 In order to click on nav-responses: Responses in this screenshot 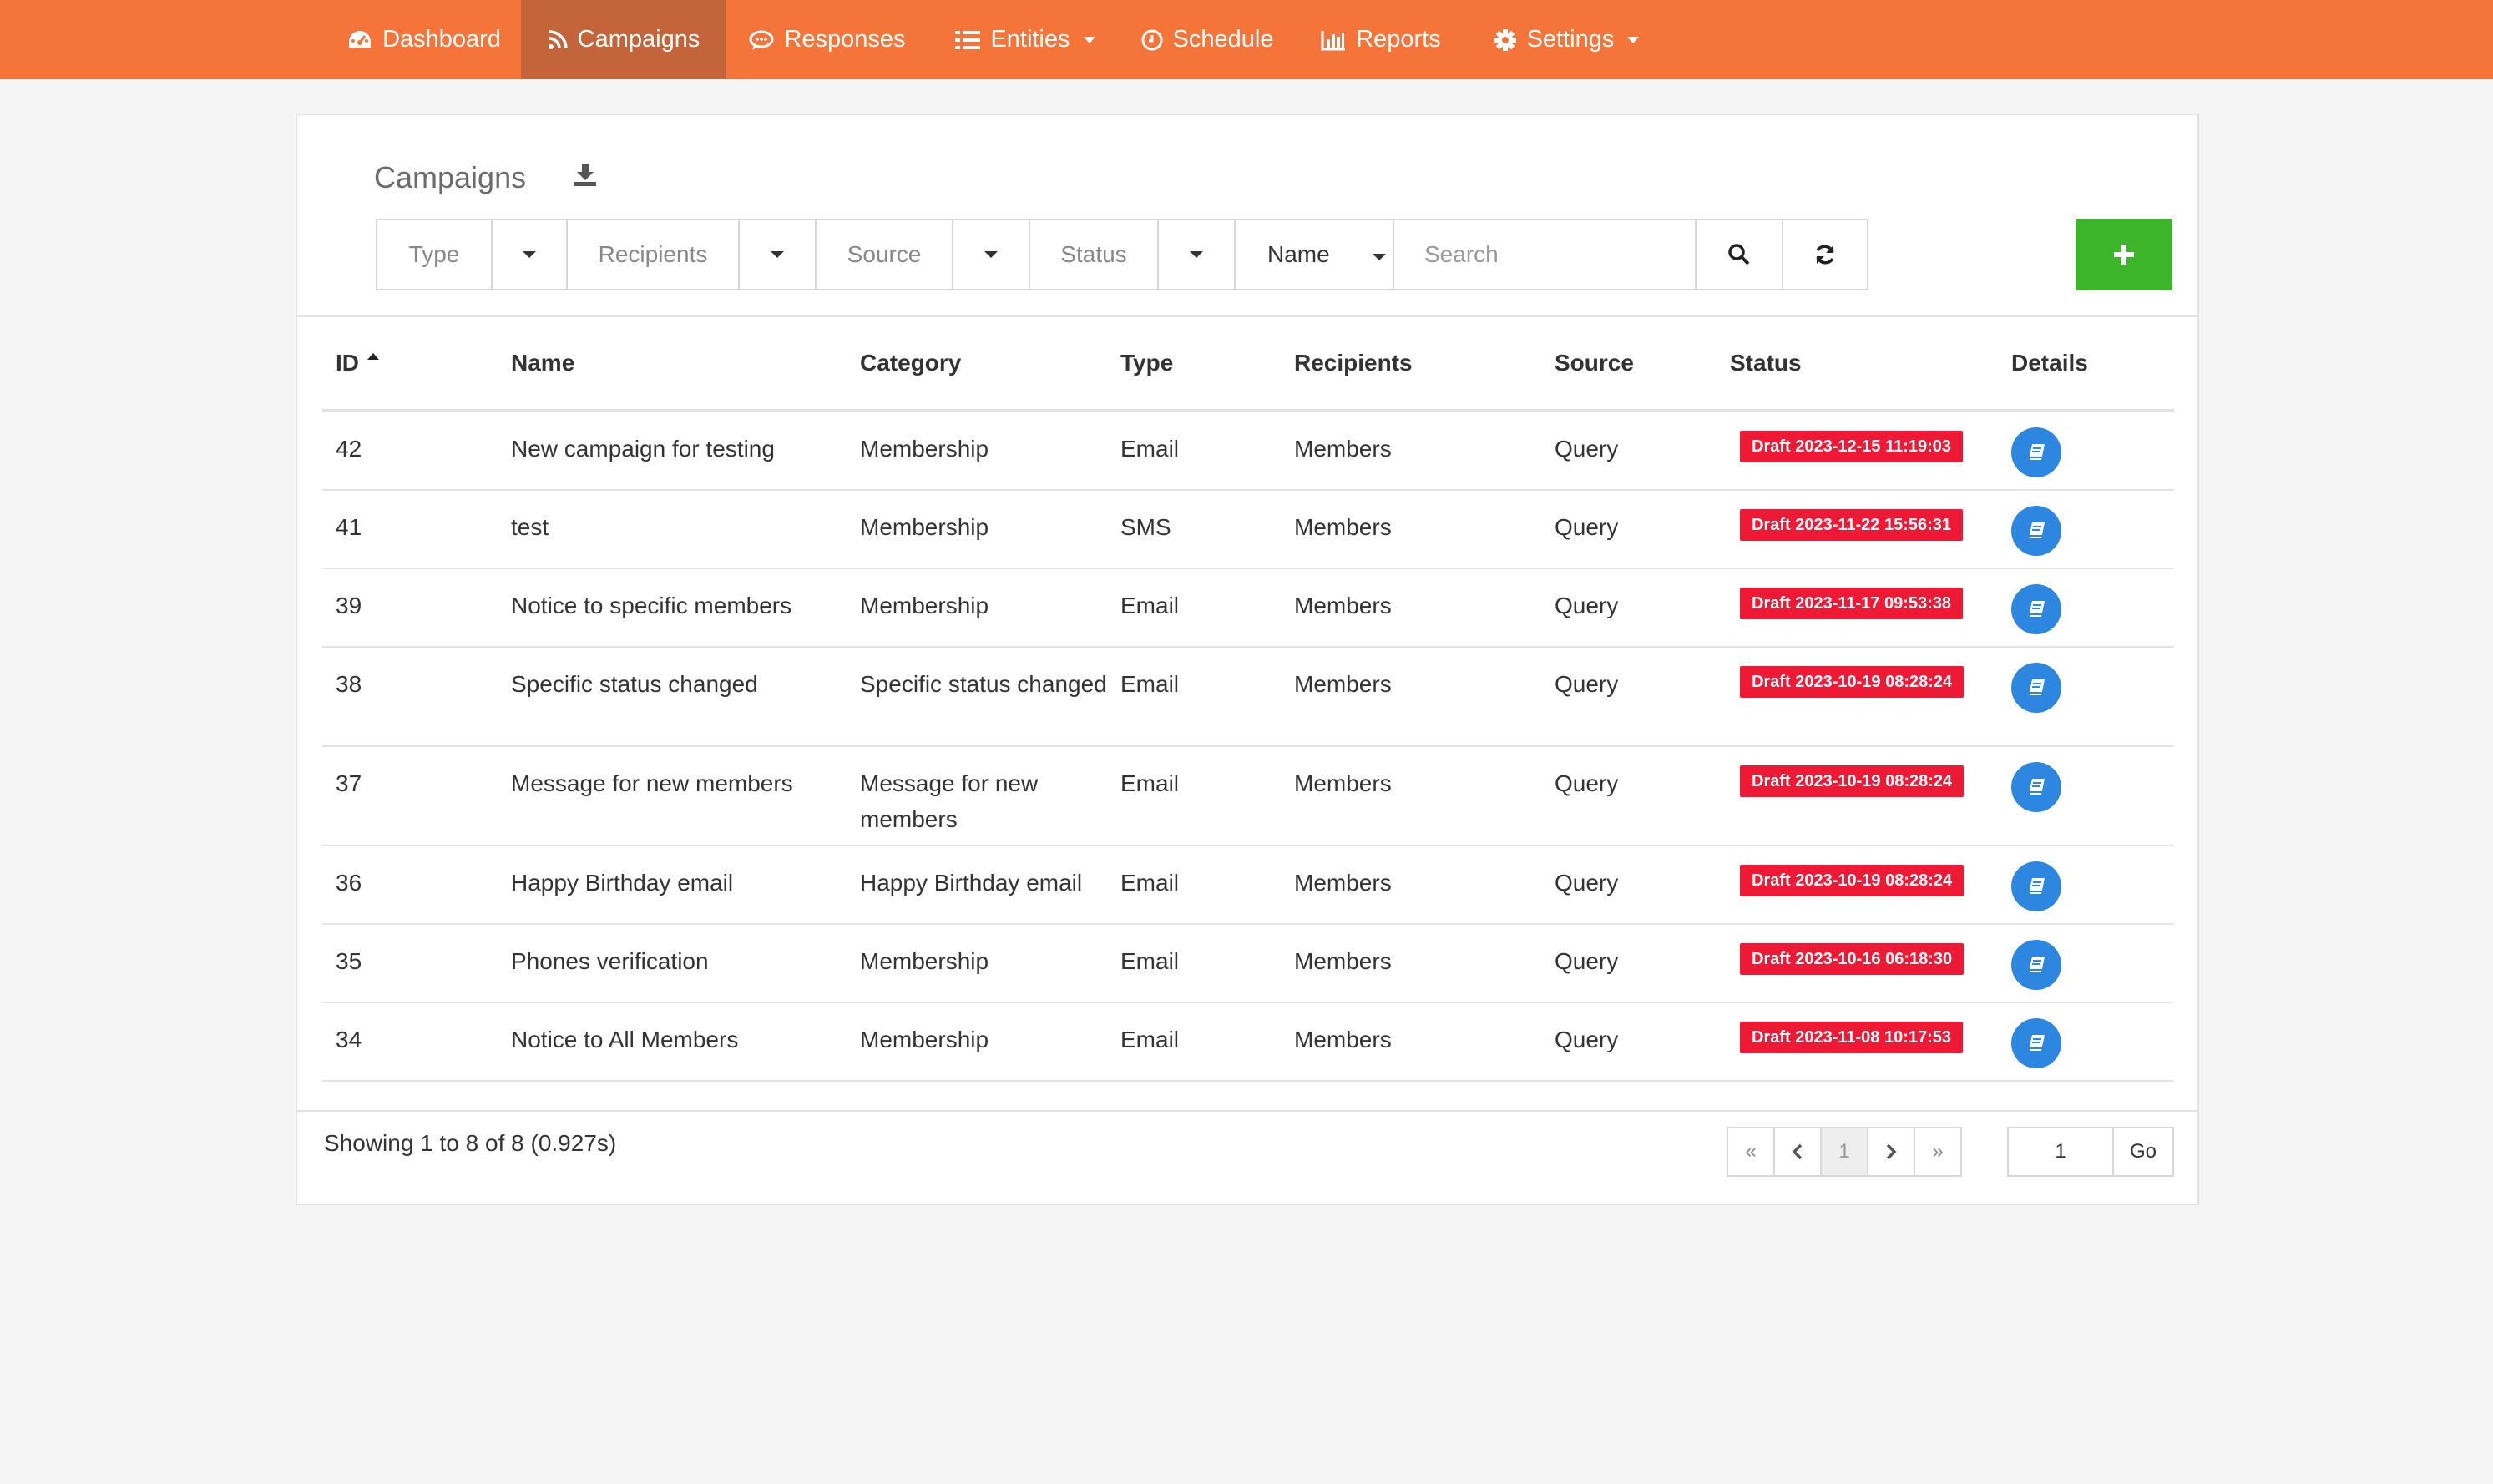, I will do `click(827, 39)`.